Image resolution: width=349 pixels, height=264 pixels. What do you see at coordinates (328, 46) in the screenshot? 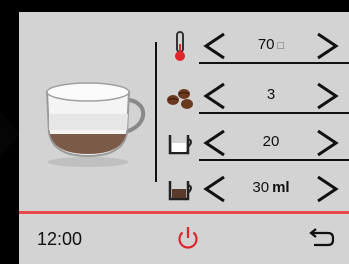
I see `temperature-increase-chevron-right-icon` at bounding box center [328, 46].